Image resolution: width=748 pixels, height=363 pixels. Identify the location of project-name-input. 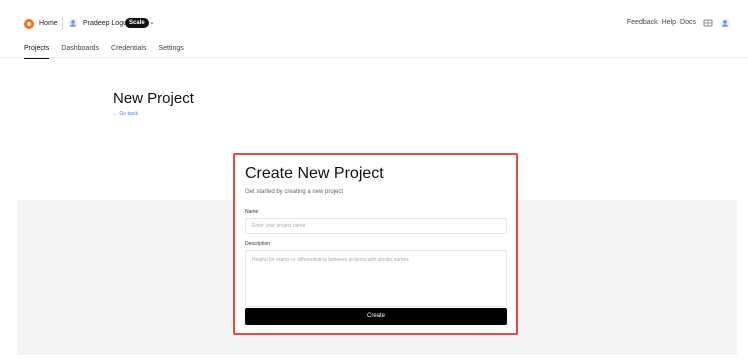
(376, 226).